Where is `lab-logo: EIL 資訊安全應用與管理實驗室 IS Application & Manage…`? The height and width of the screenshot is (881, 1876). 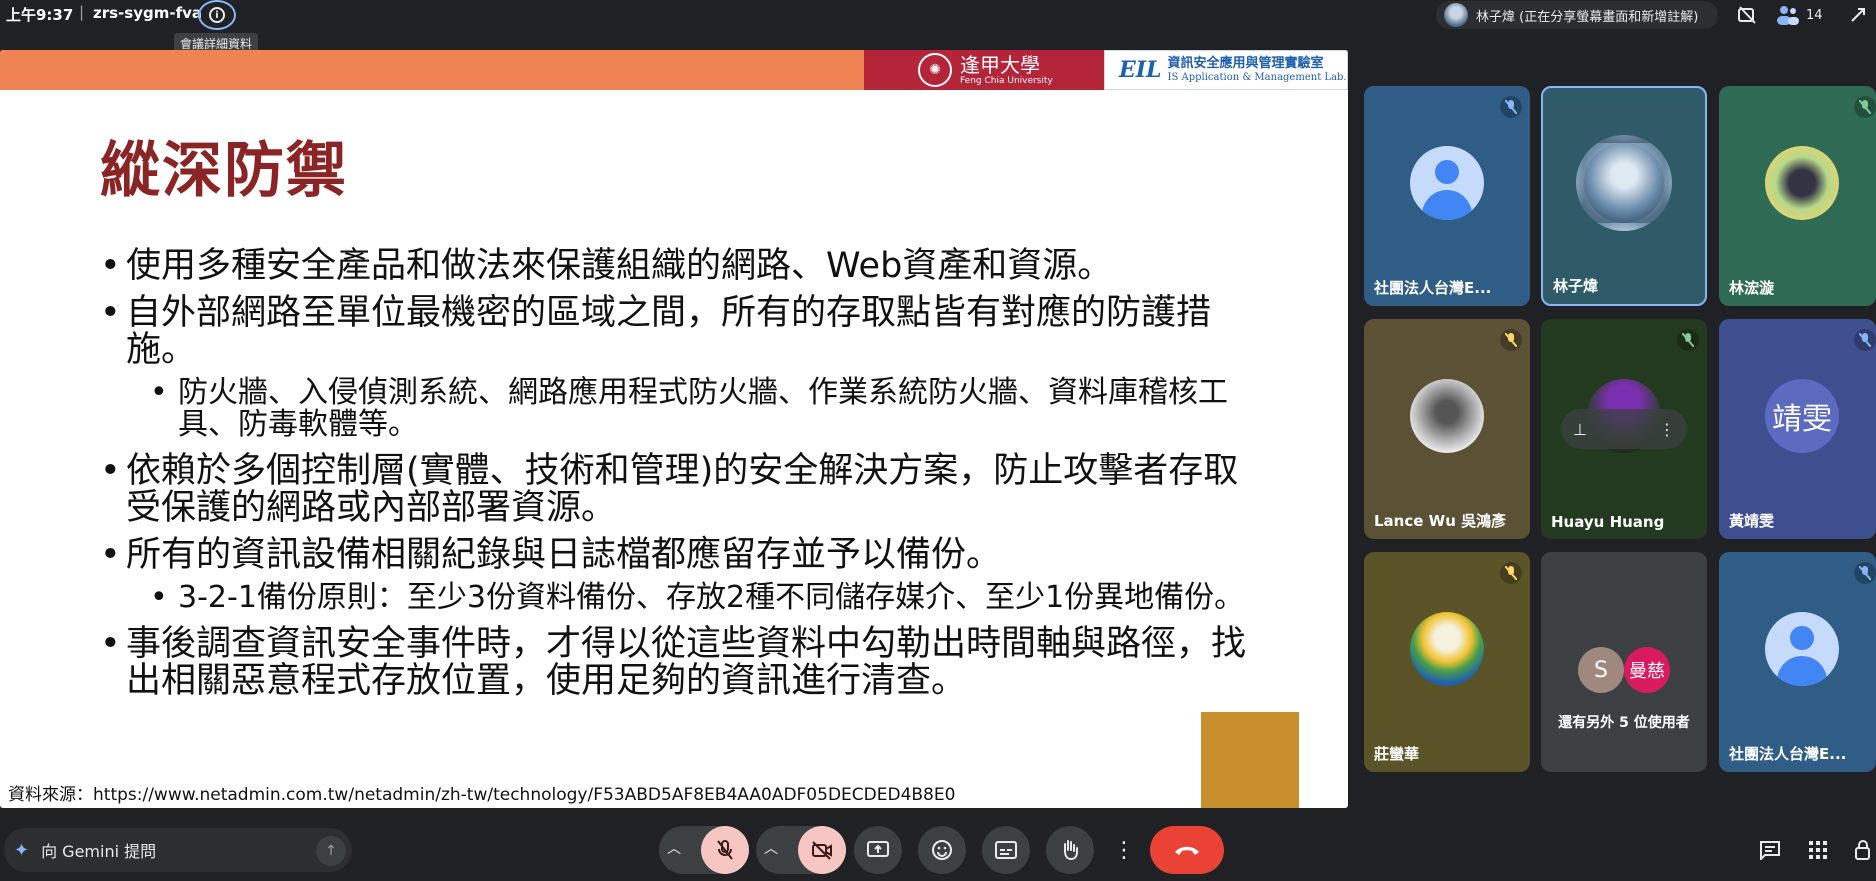
lab-logo: EIL 資訊安全應用與管理實驗室 IS Application & Manage… is located at coordinates (1226, 70).